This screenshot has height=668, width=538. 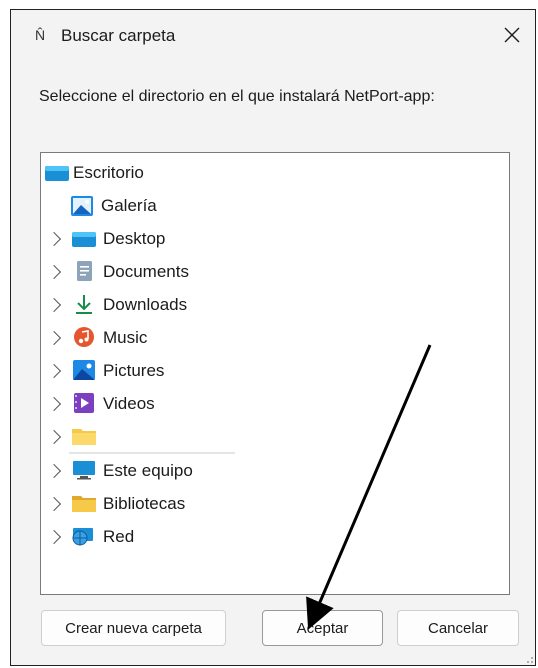 What do you see at coordinates (84, 239) in the screenshot?
I see `desktop-folder-icon` at bounding box center [84, 239].